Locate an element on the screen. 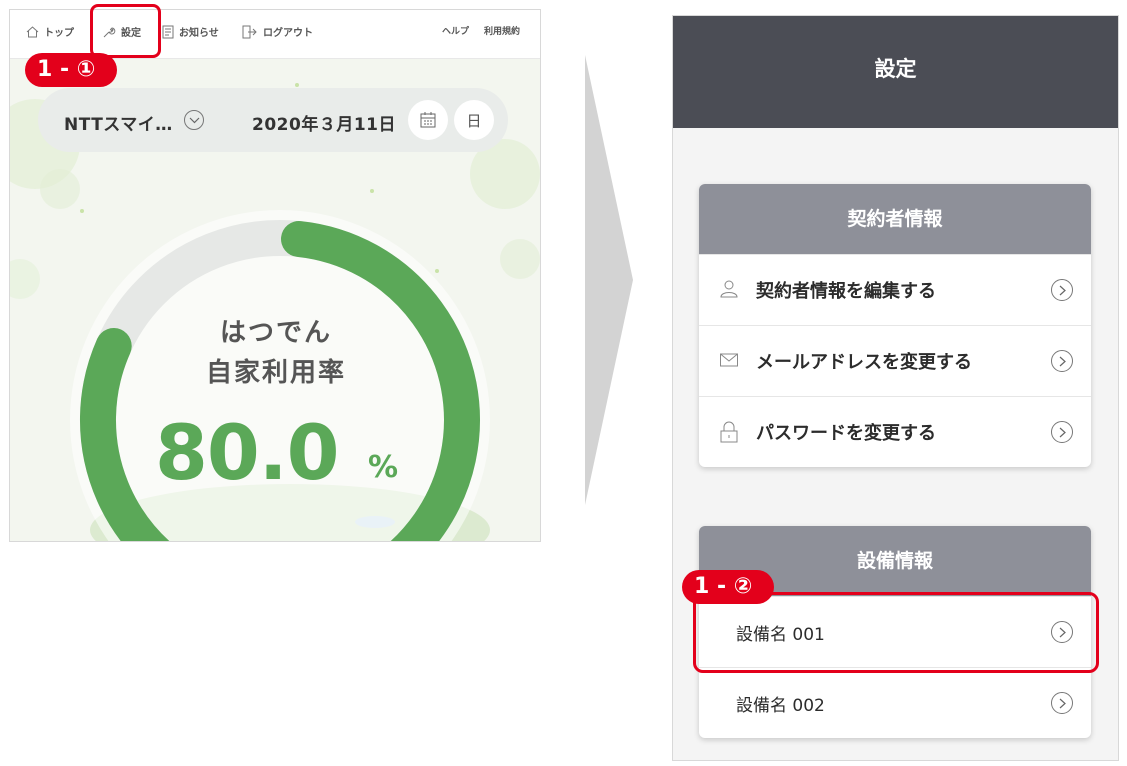 This screenshot has width=1127, height=766. gauge-unit: % is located at coordinates (383, 467).